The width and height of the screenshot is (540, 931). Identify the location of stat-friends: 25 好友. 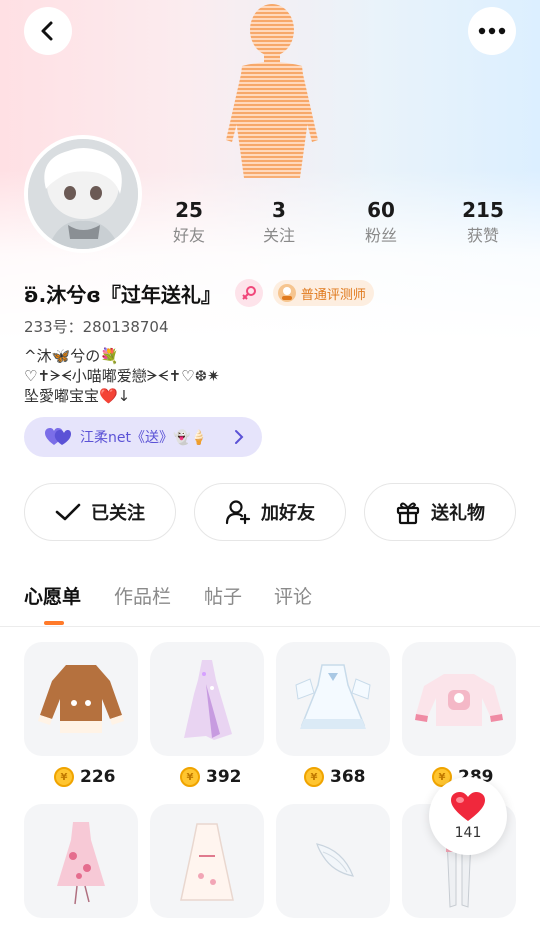
(189, 222).